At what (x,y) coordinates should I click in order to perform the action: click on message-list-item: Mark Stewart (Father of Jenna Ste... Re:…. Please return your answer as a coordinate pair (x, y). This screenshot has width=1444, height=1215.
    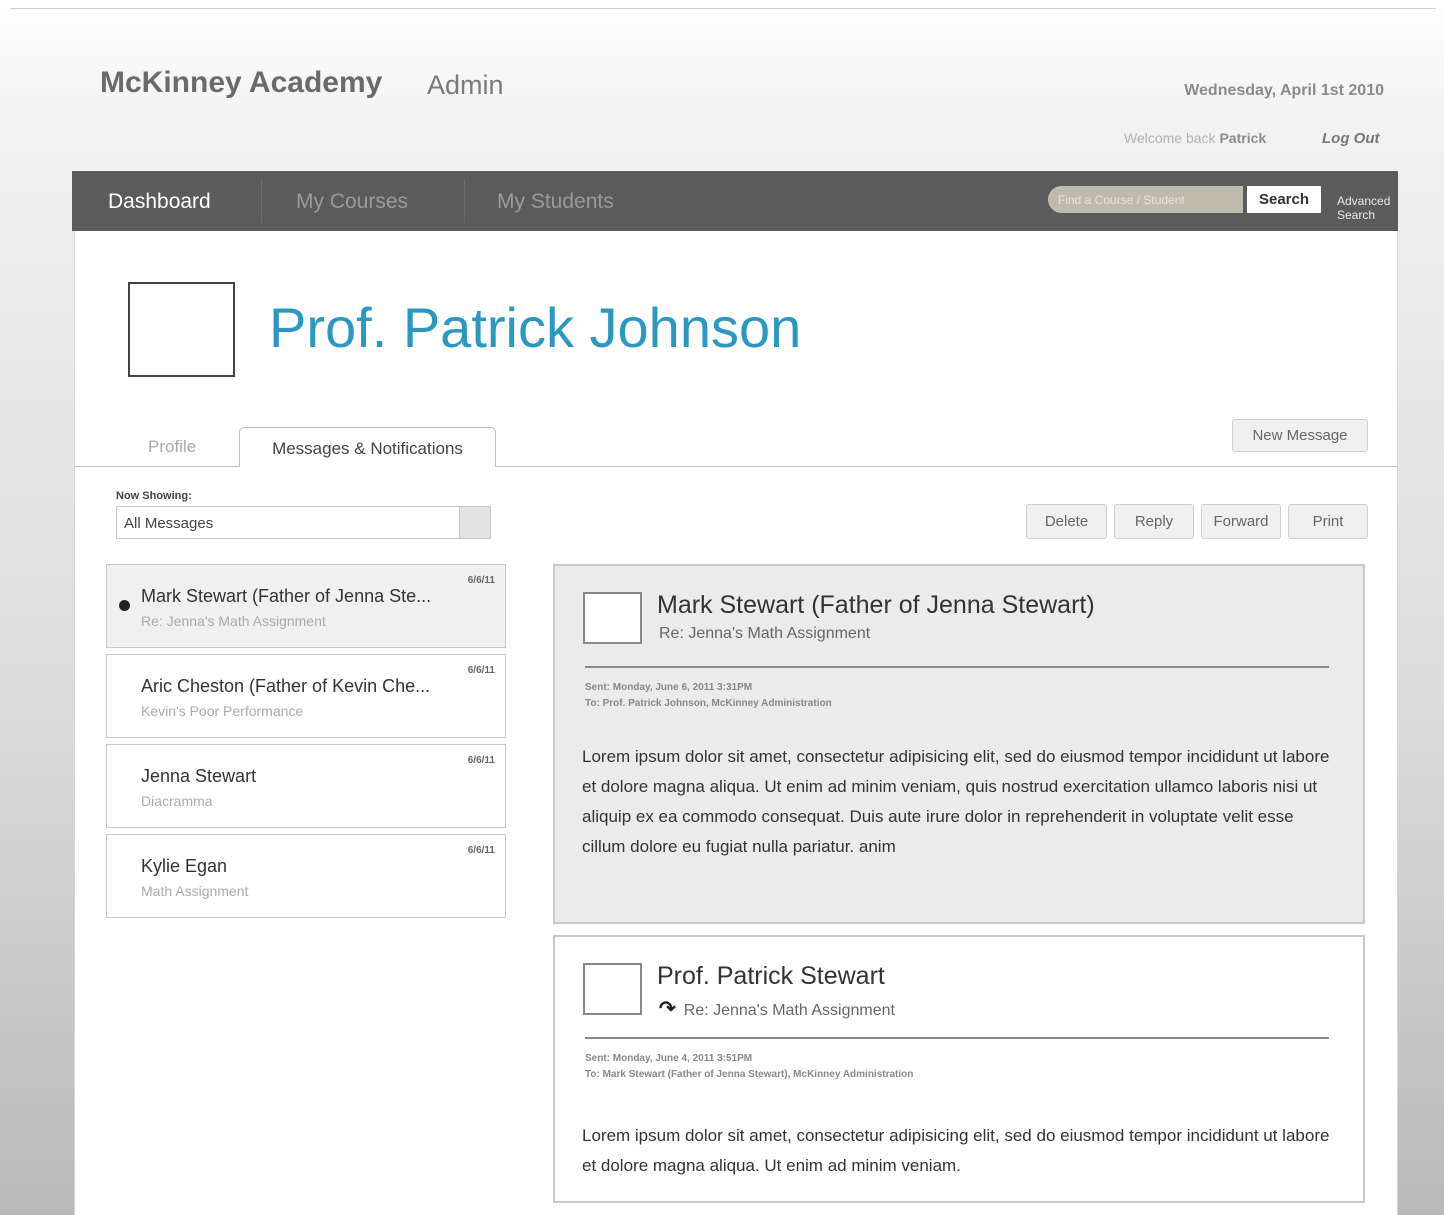
    Looking at the image, I should click on (306, 606).